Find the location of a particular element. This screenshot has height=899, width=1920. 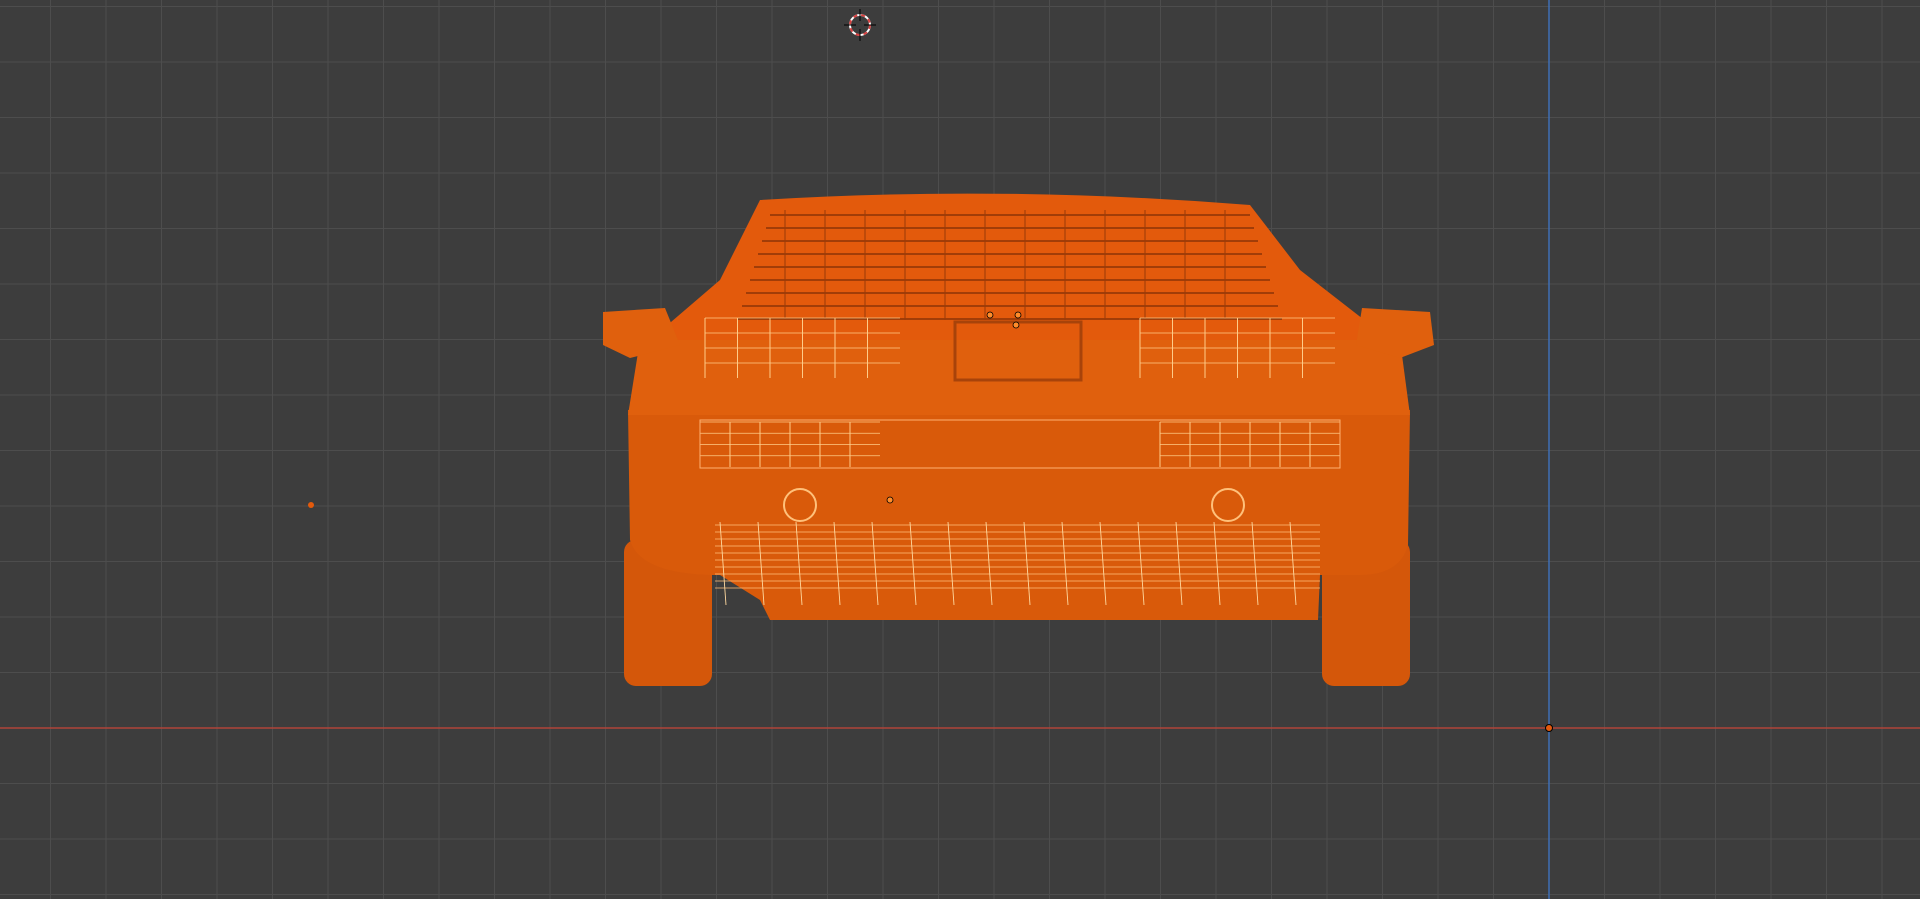

3d-cursor-icon is located at coordinates (860, 25).